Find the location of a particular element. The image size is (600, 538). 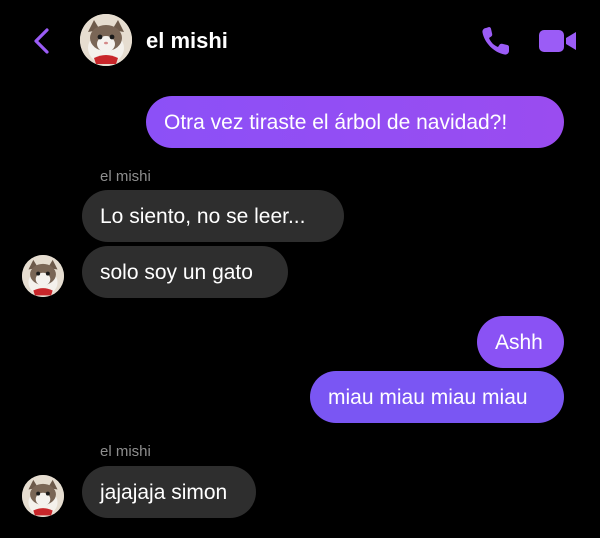

message-text: jajajaja simon is located at coordinates (164, 492).